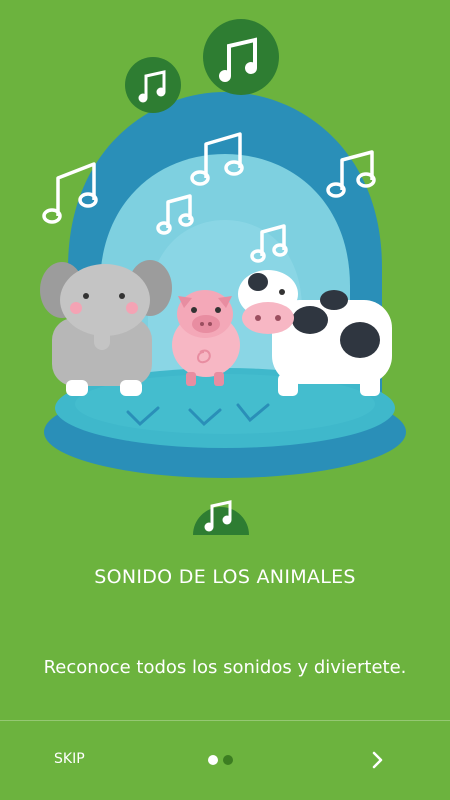 This screenshot has width=450, height=800. I want to click on page-dot-active, so click(213, 760).